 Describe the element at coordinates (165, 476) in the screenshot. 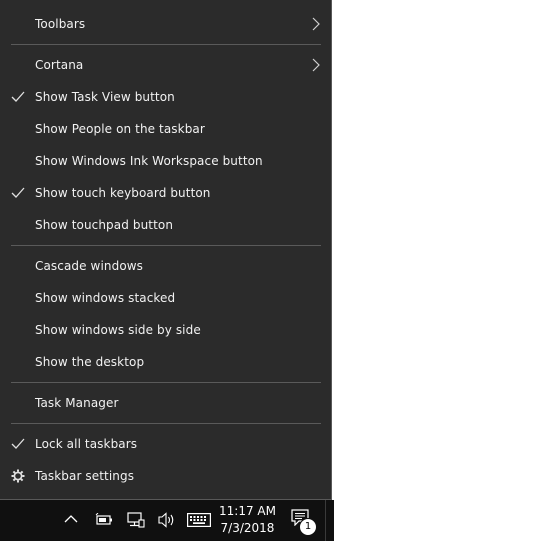

I see `menu-item-taskbar-settings: Taskbar settings` at that location.